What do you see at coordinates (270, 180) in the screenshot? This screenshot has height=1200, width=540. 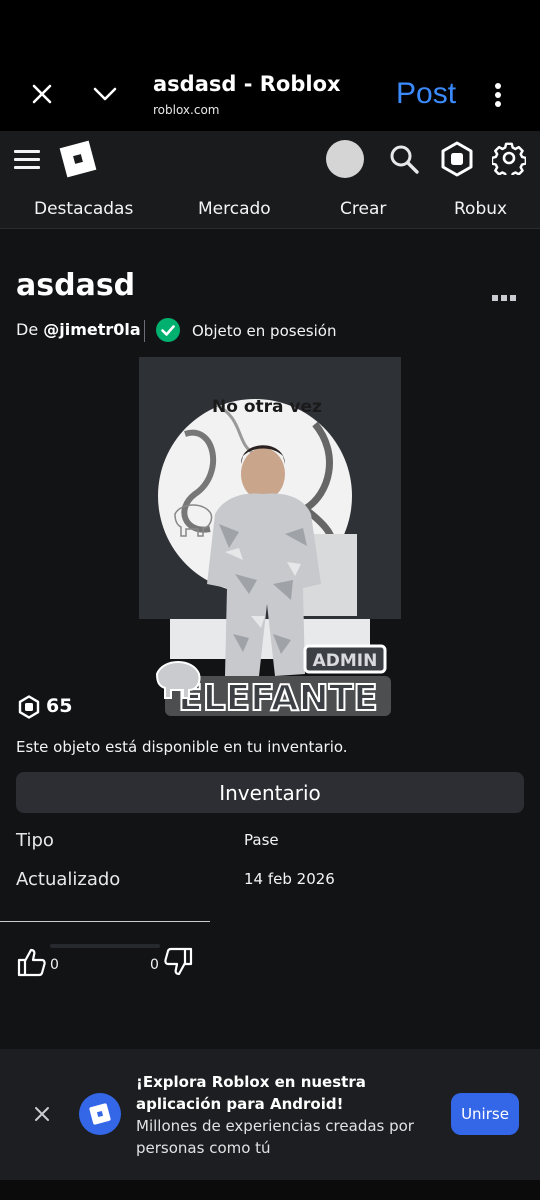 I see `site-header: Destacadas Mercado Crear Robux` at bounding box center [270, 180].